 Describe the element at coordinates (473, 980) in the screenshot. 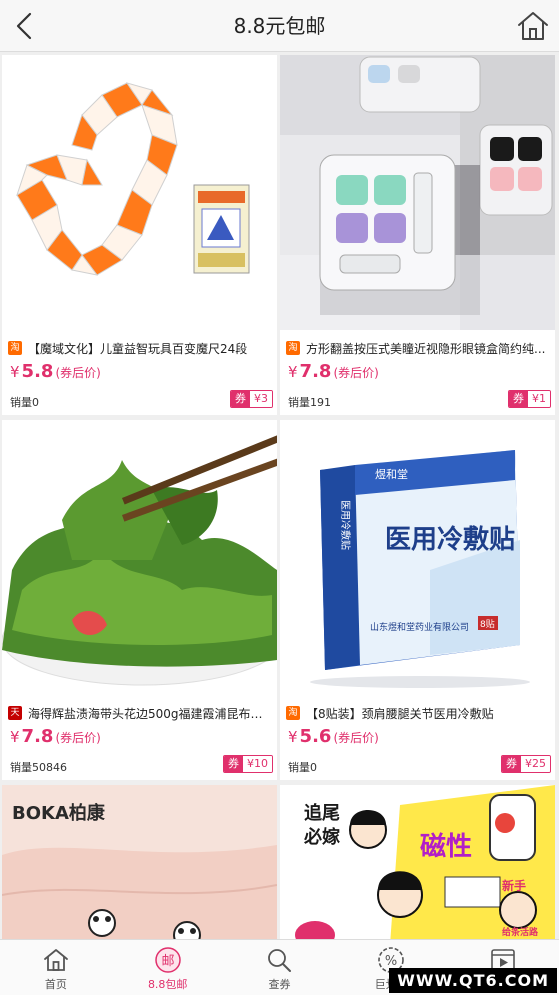

I see `site-watermark: WWW.QT6.COM` at that location.